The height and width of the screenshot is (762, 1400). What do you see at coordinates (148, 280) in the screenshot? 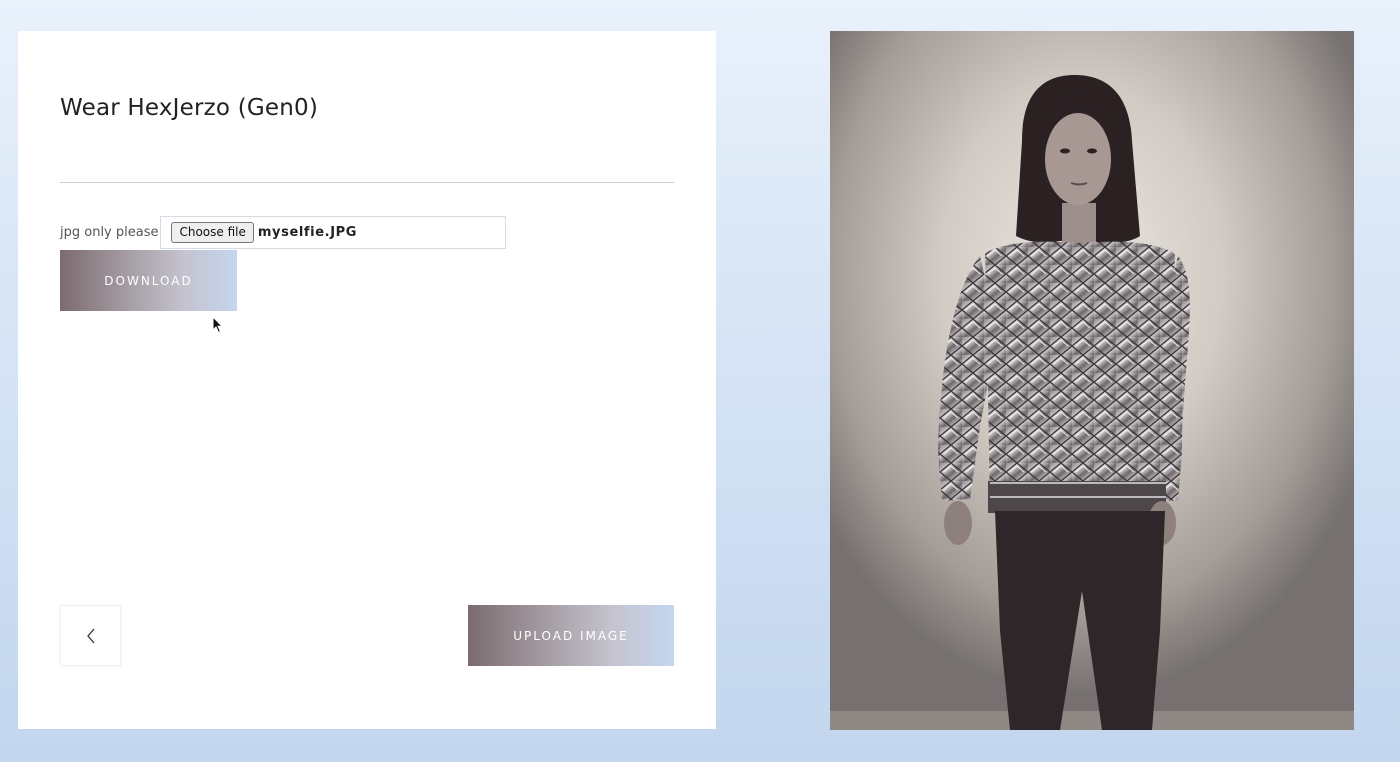
I see `download-button: DOWNLOAD` at bounding box center [148, 280].